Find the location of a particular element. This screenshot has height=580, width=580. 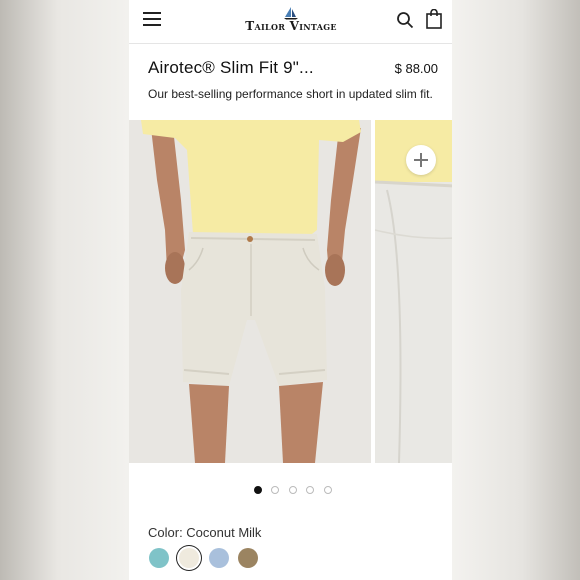

product-title-row: Airotec® Slim Fit 9"... $ 88.00 is located at coordinates (293, 70).